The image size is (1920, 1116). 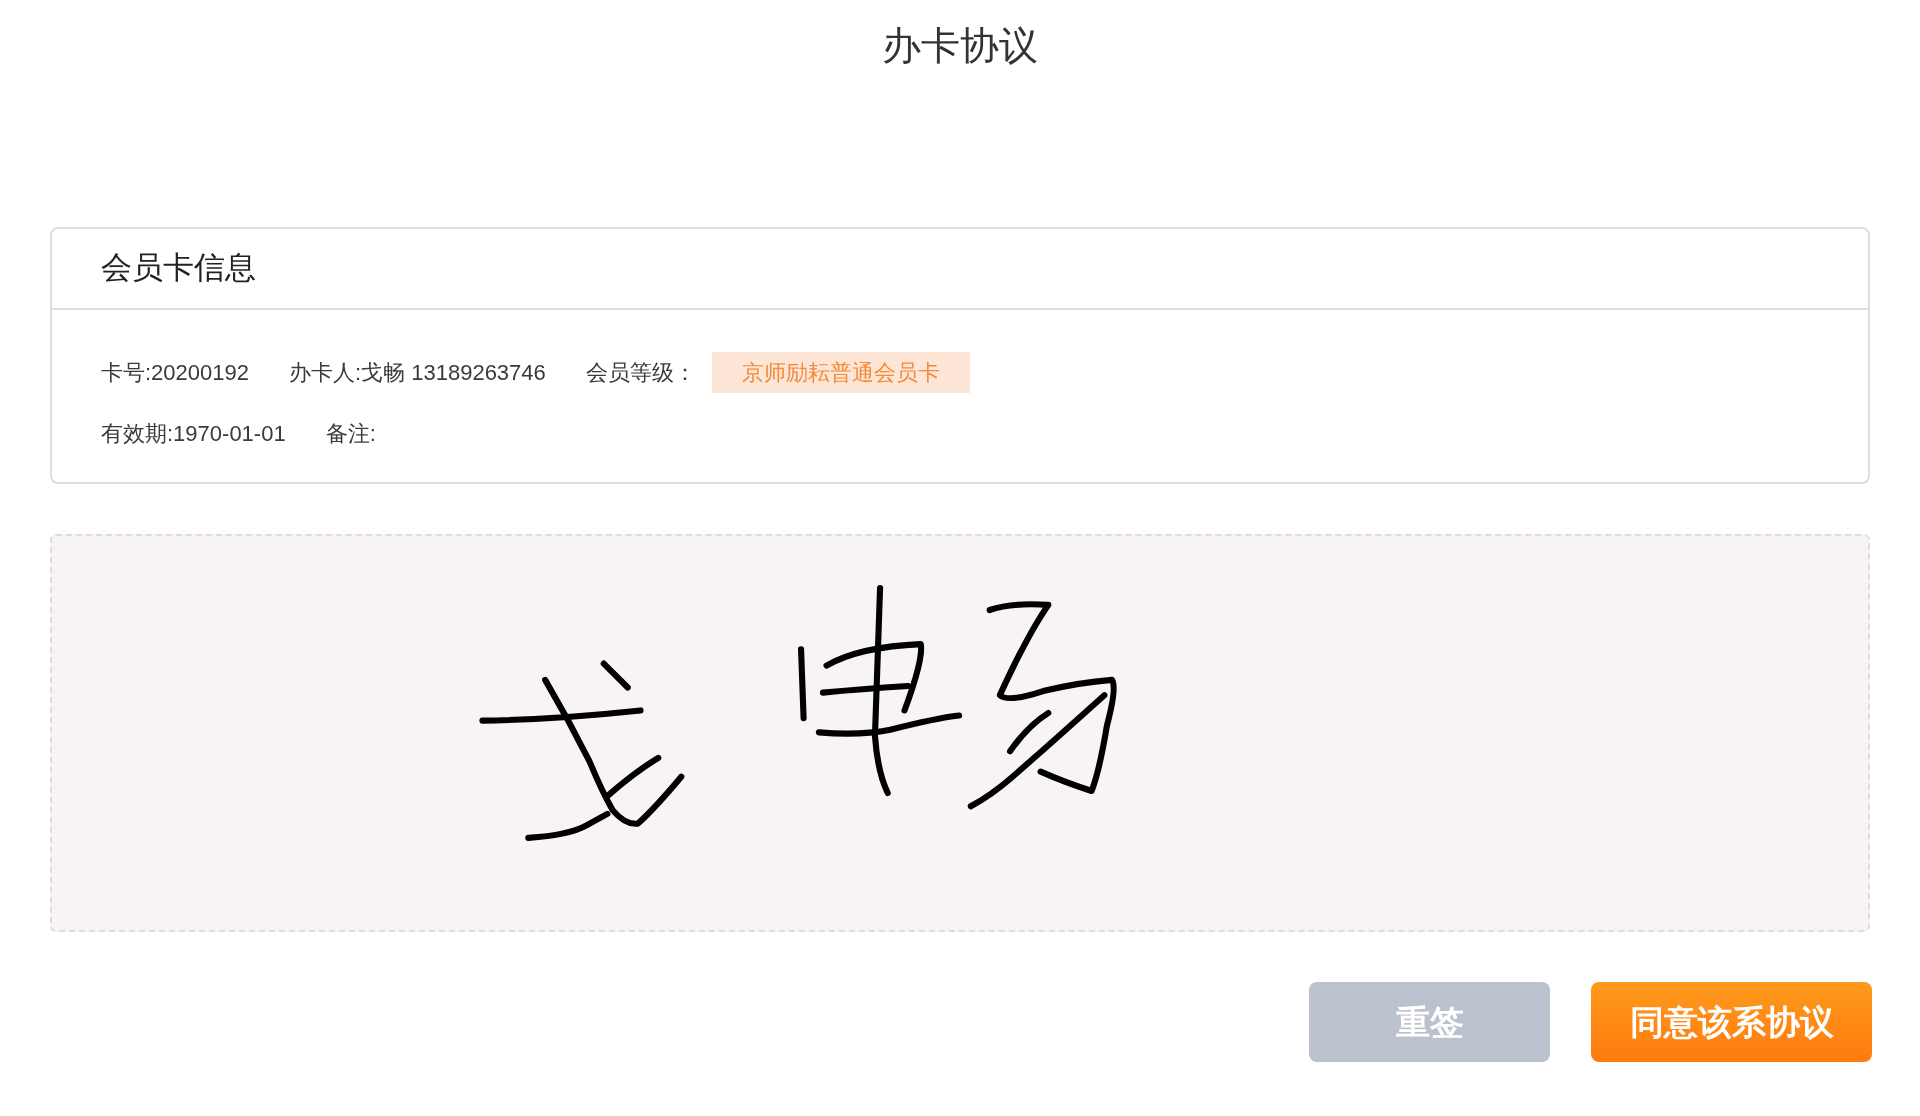 What do you see at coordinates (1429, 1022) in the screenshot?
I see `resign-button: 重签` at bounding box center [1429, 1022].